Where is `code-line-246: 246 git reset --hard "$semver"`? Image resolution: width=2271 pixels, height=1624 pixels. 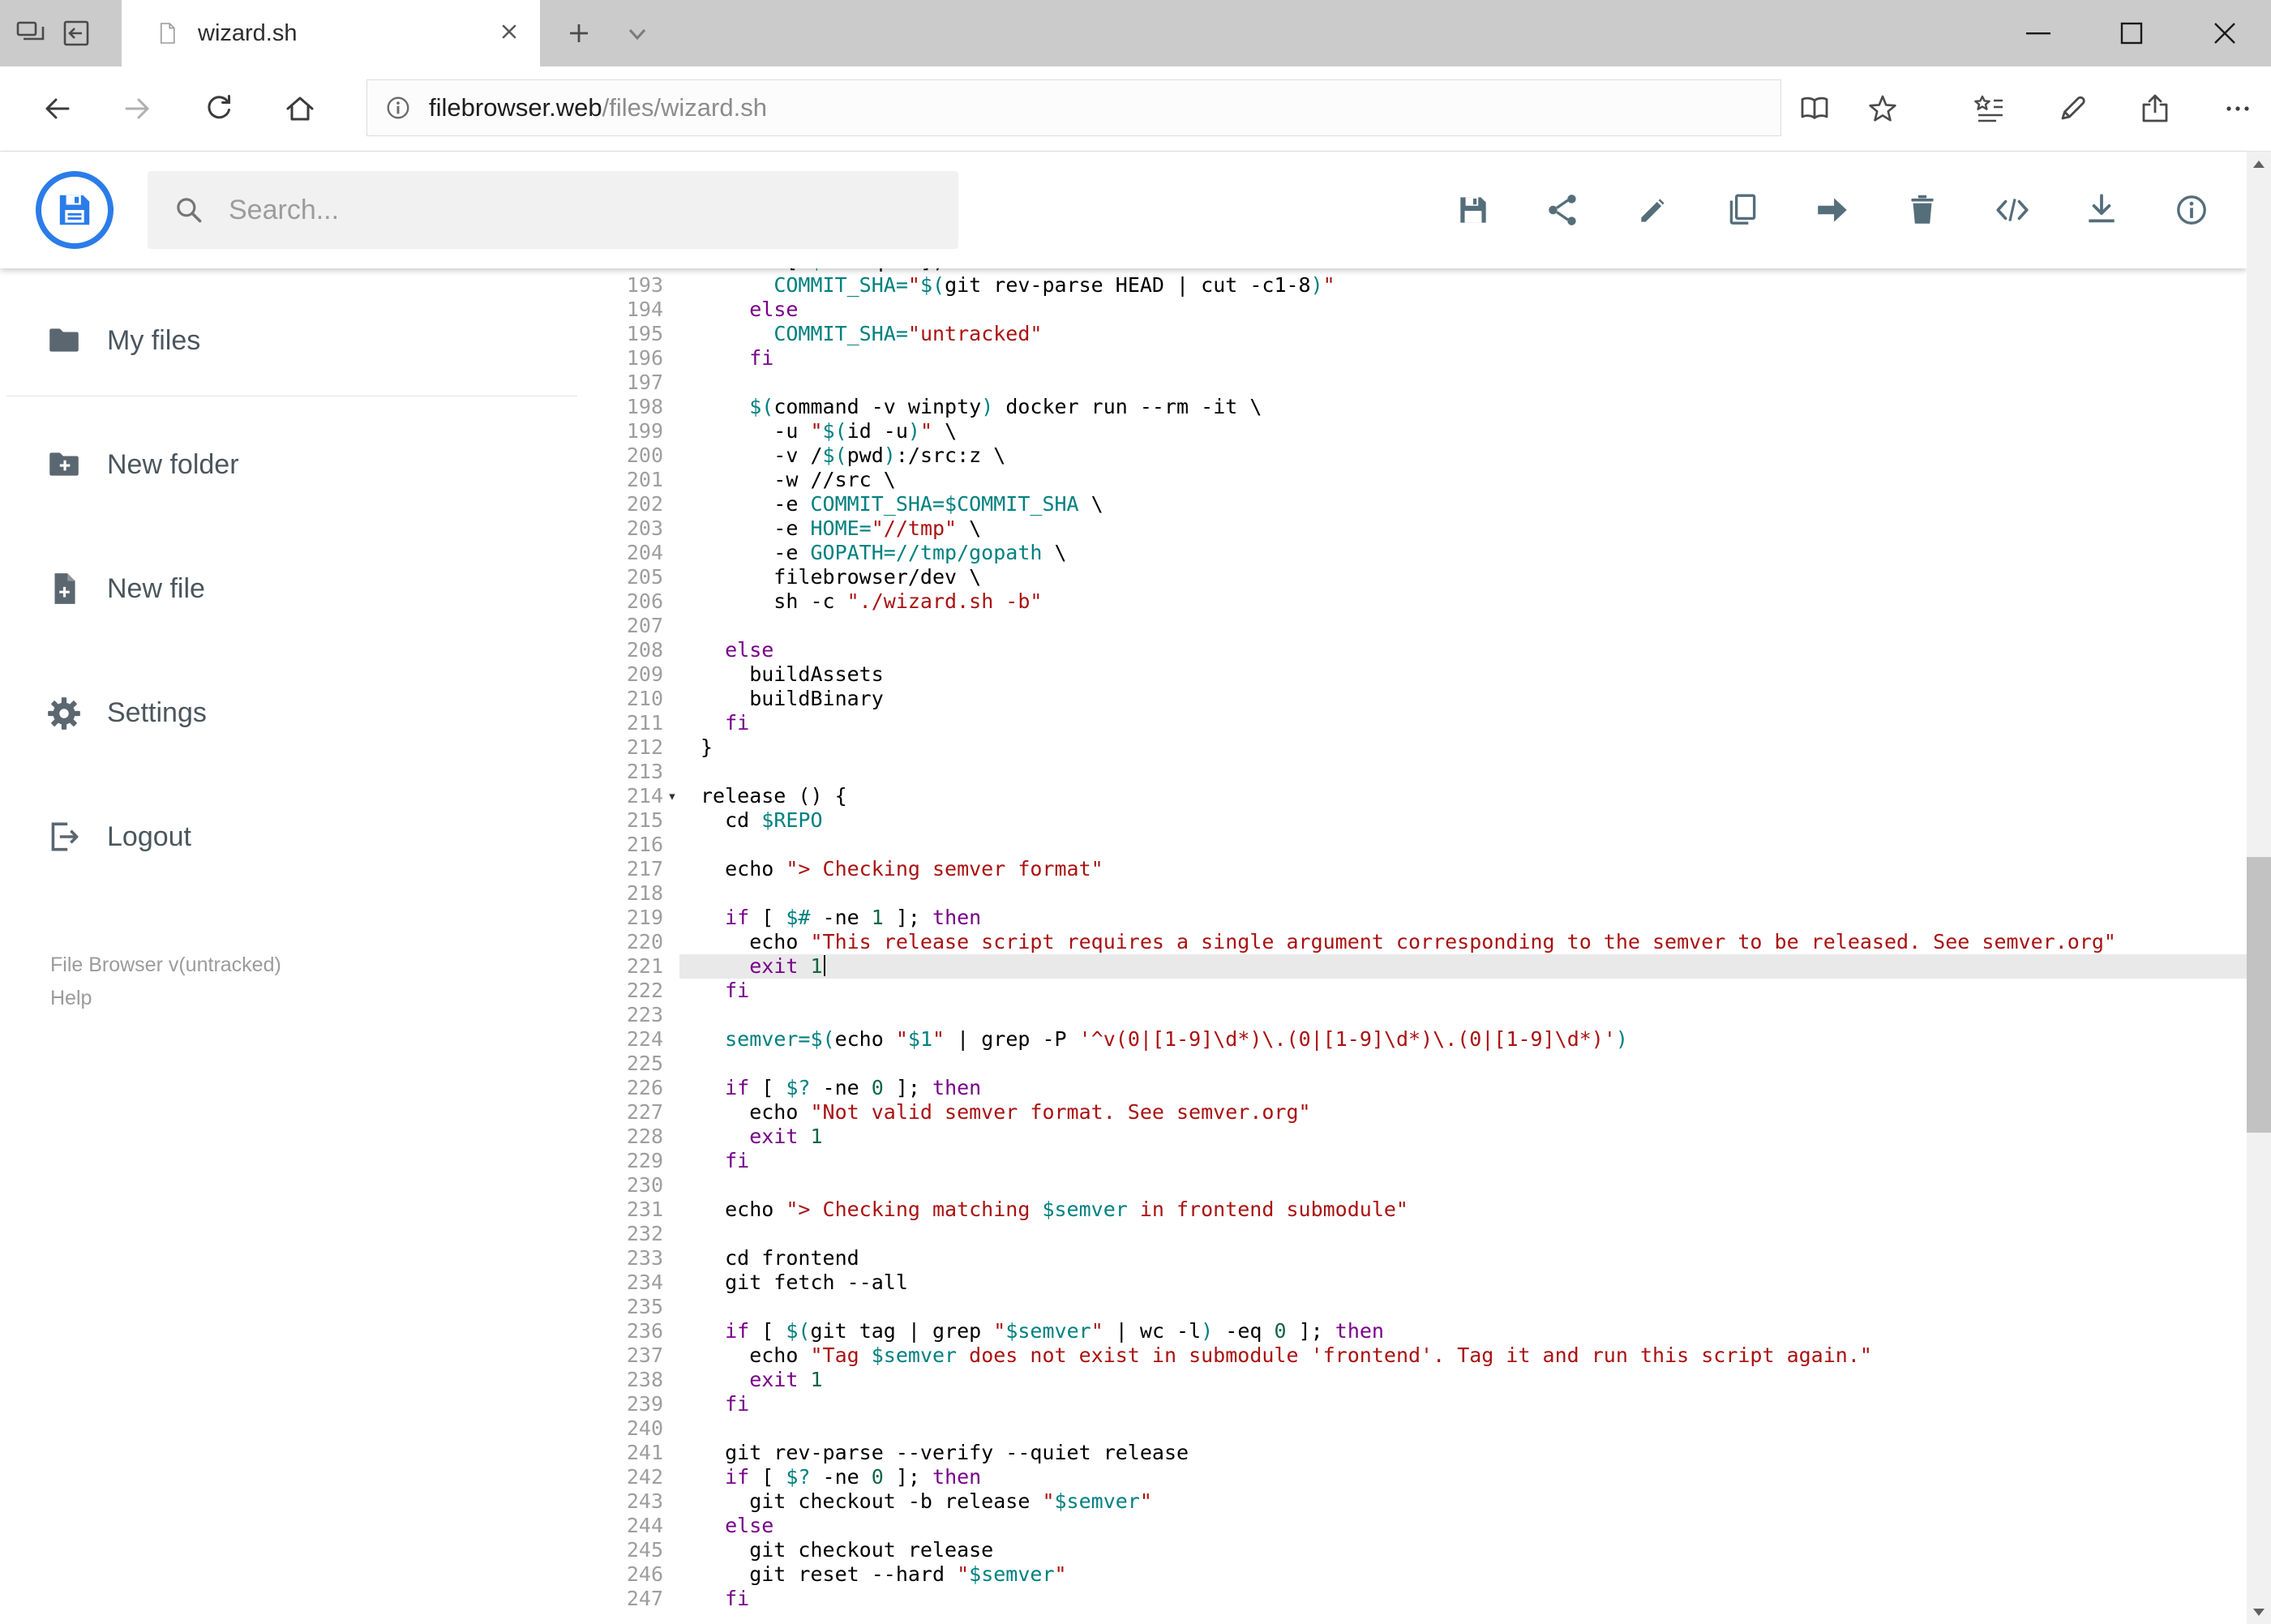 code-line-246: 246 git reset --hard "$semver" is located at coordinates (1431, 1575).